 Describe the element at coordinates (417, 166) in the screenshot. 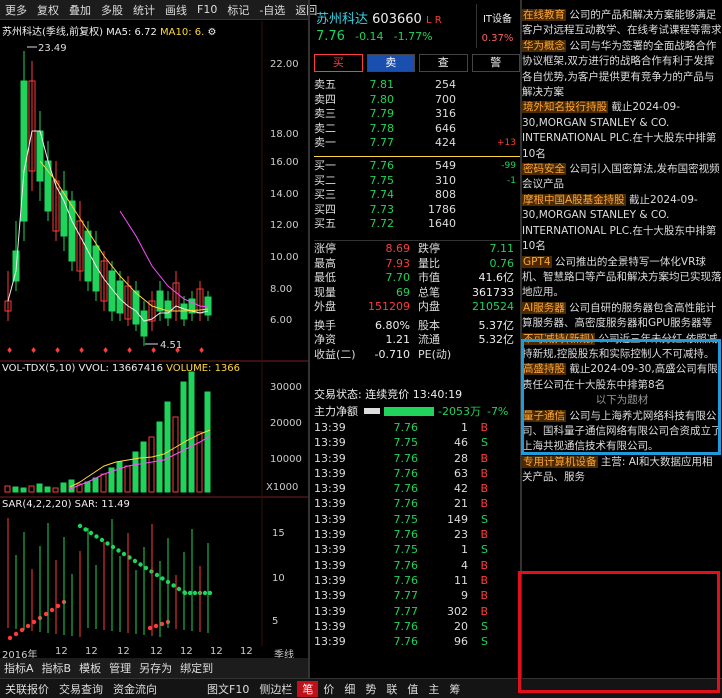

I see `bid-row: 买一 7.76 549 -99` at that location.